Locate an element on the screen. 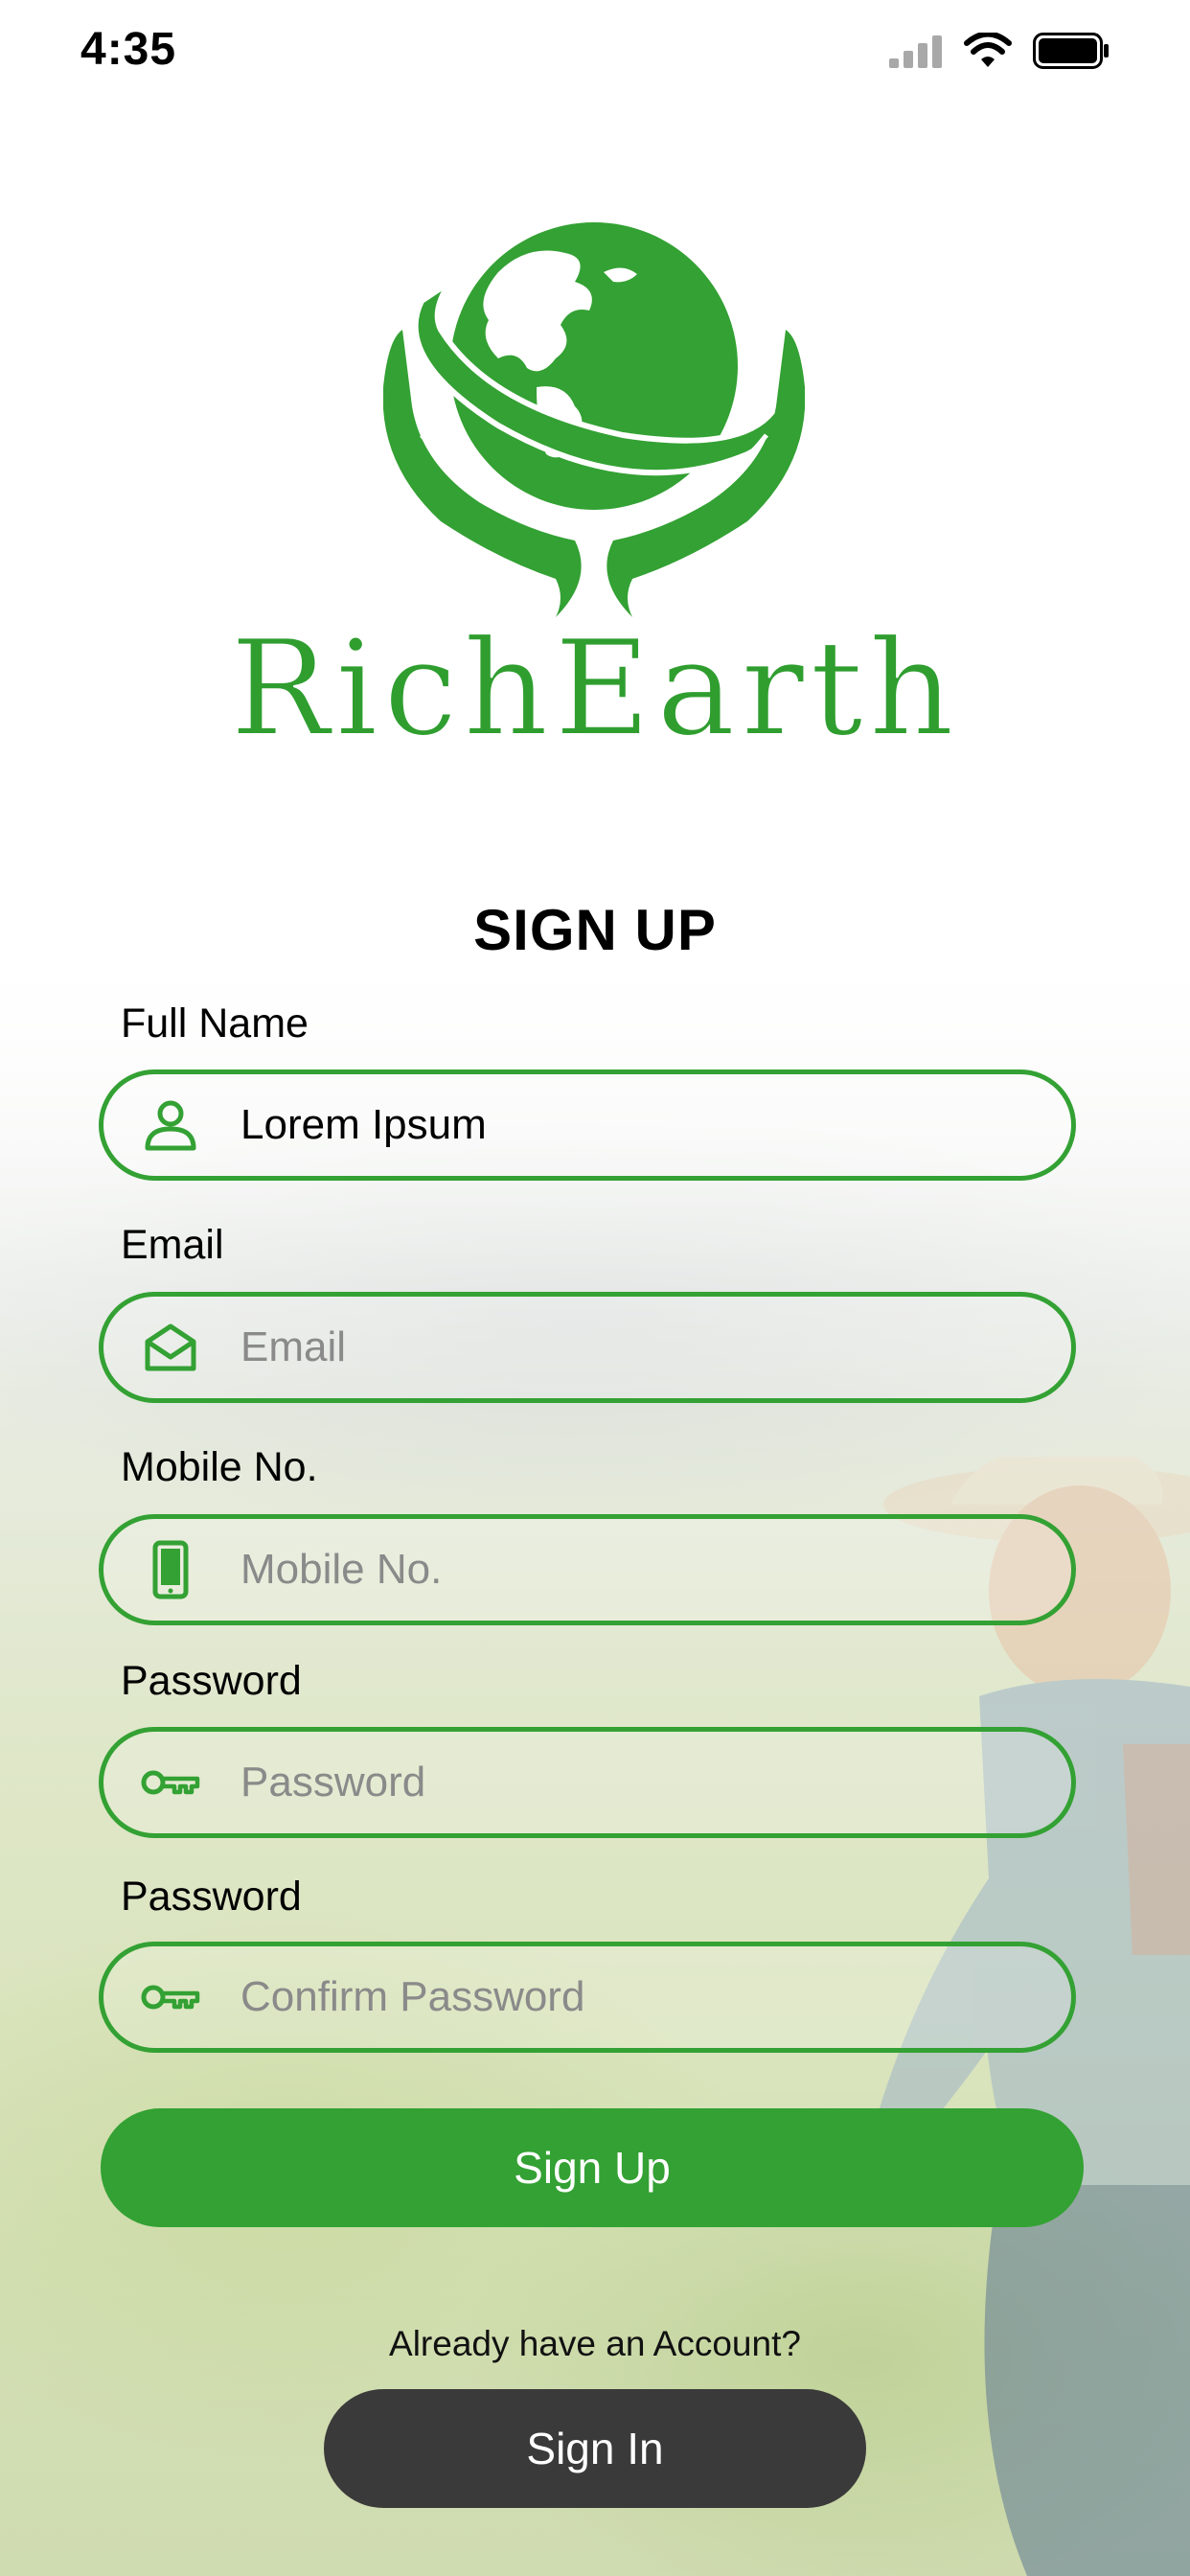 Image resolution: width=1190 pixels, height=2576 pixels. confirm-password-input is located at coordinates (633, 1997).